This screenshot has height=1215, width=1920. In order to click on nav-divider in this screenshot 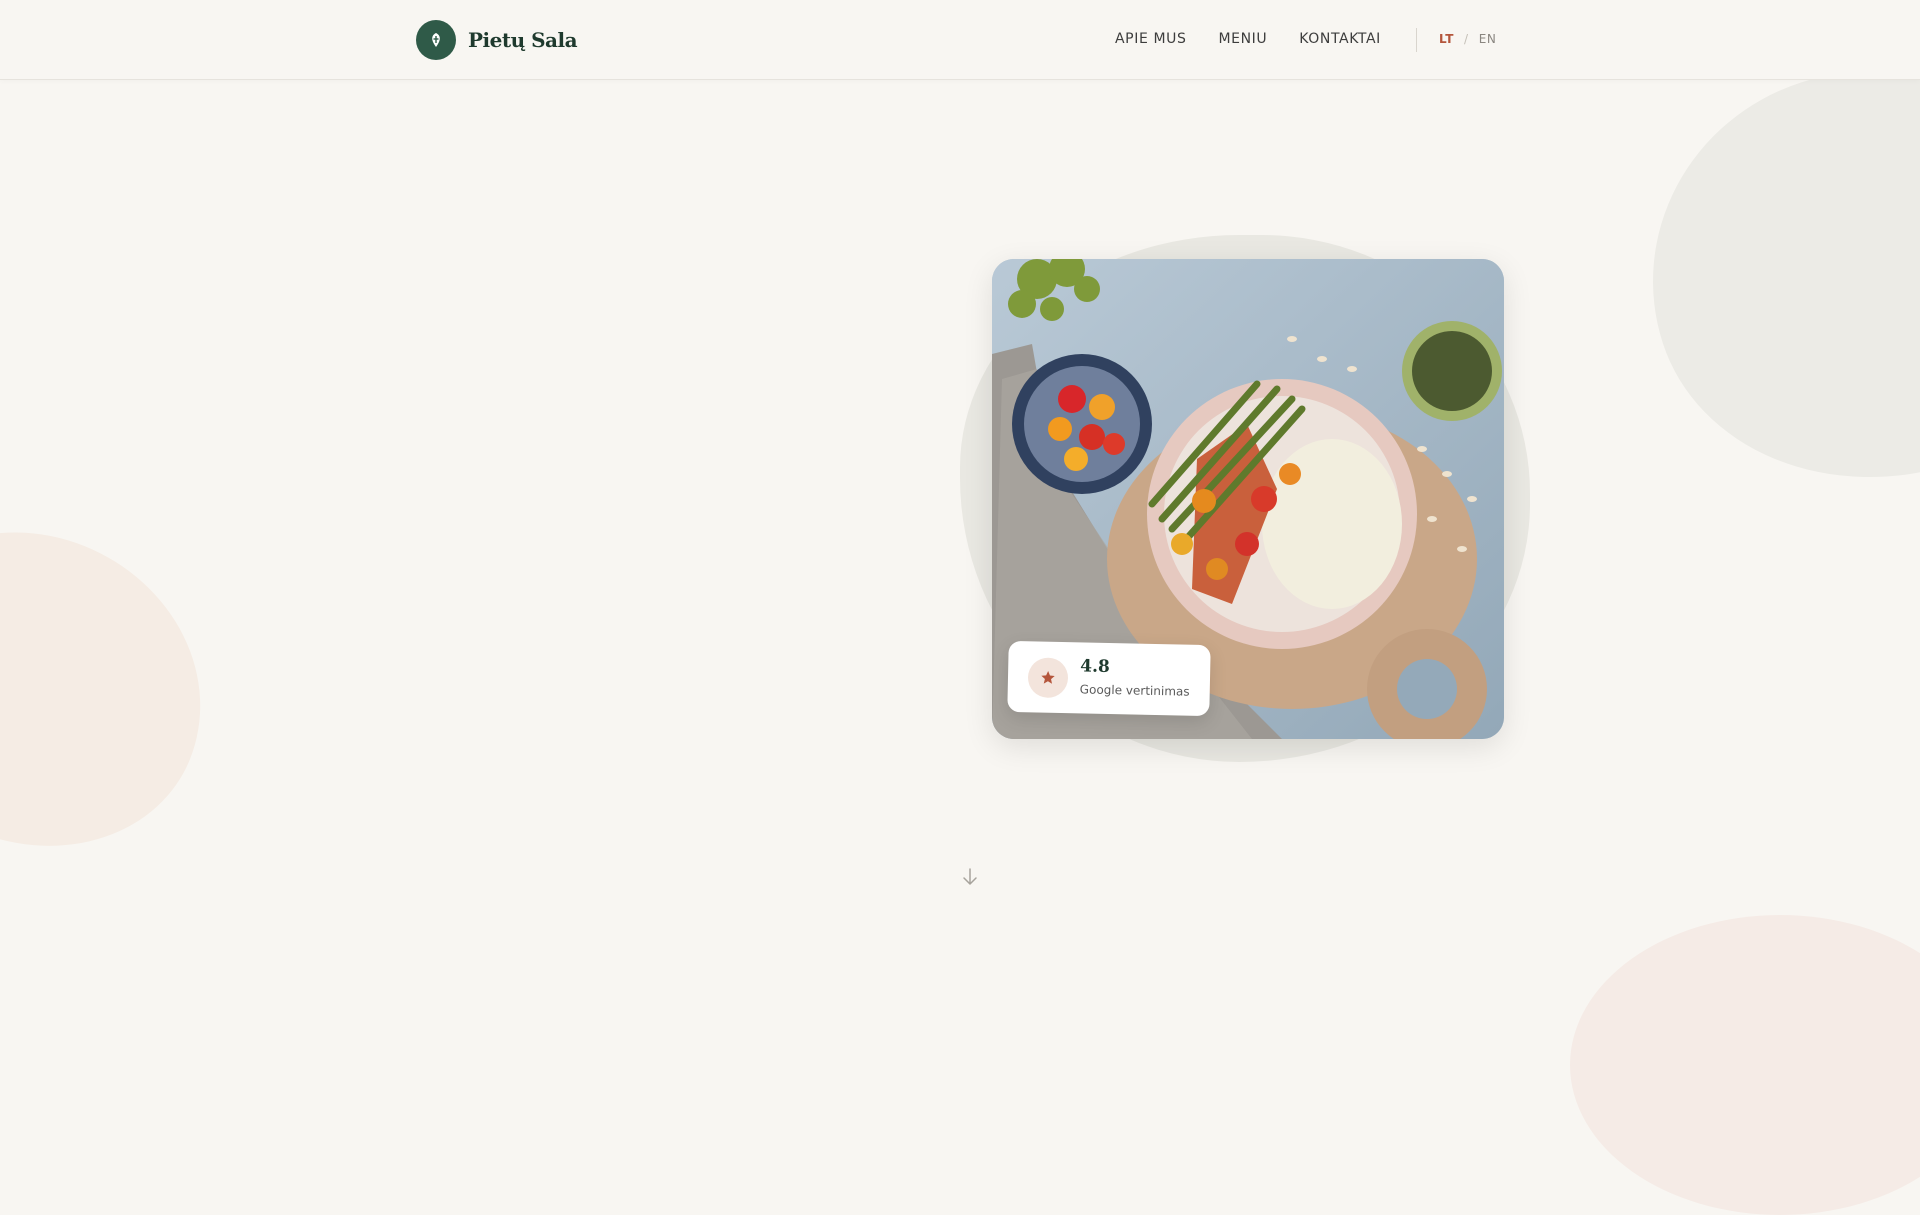, I will do `click(1416, 40)`.